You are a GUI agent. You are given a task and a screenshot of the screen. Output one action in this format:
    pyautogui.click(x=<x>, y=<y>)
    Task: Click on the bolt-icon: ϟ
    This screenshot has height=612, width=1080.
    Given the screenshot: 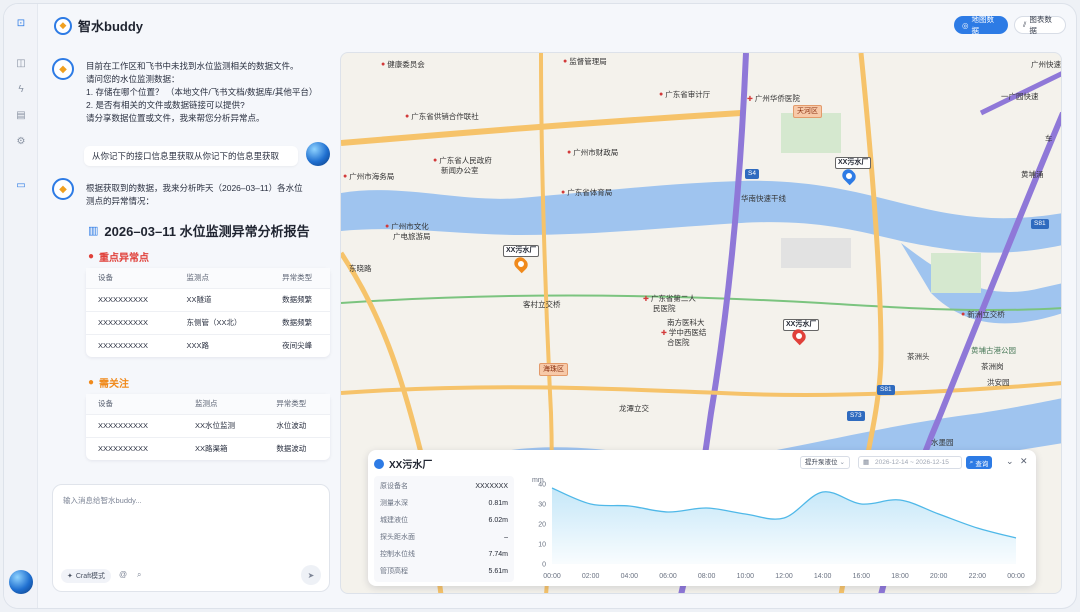 What is the action you would take?
    pyautogui.click(x=21, y=89)
    